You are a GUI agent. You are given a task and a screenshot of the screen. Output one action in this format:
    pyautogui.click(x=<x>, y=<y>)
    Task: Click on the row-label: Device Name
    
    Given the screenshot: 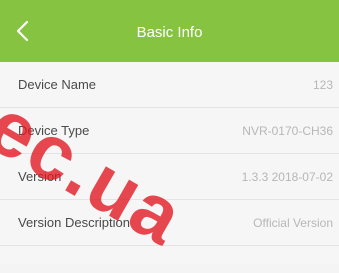 What is the action you would take?
    pyautogui.click(x=57, y=84)
    